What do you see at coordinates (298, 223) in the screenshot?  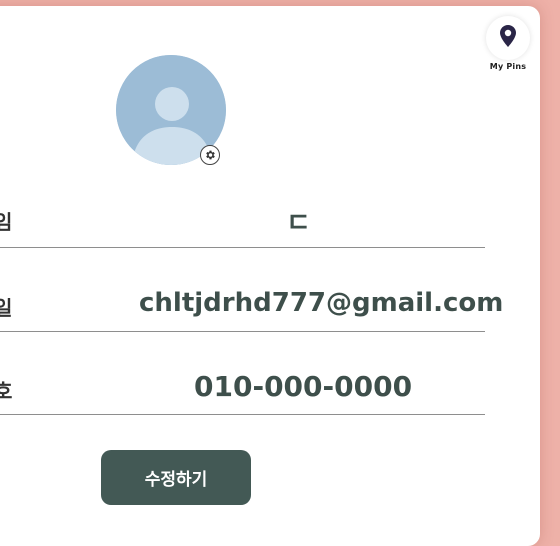 I see `name-value: ㄷ` at bounding box center [298, 223].